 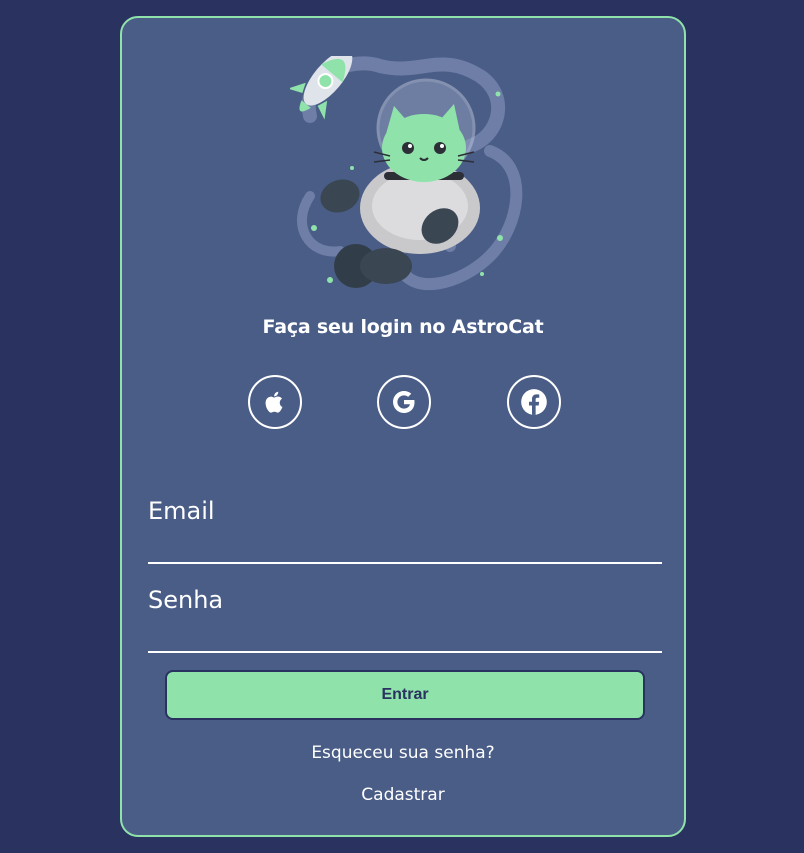 I want to click on password-underline, so click(x=405, y=652).